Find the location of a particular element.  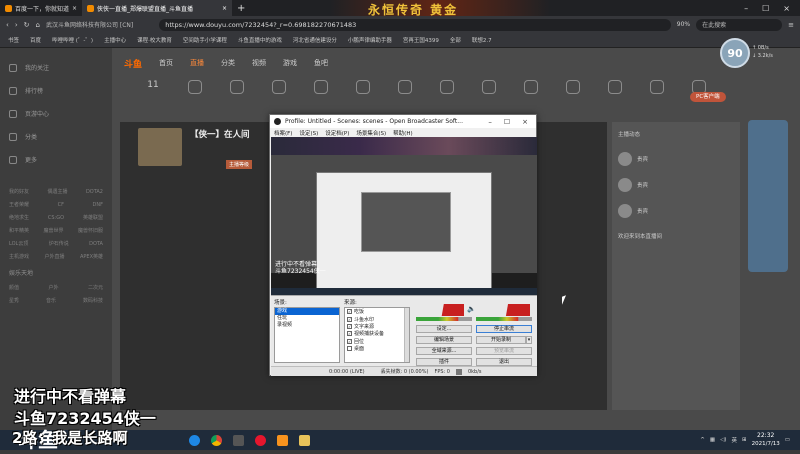

bookmark-item: 联想2.7 is located at coordinates (482, 40).